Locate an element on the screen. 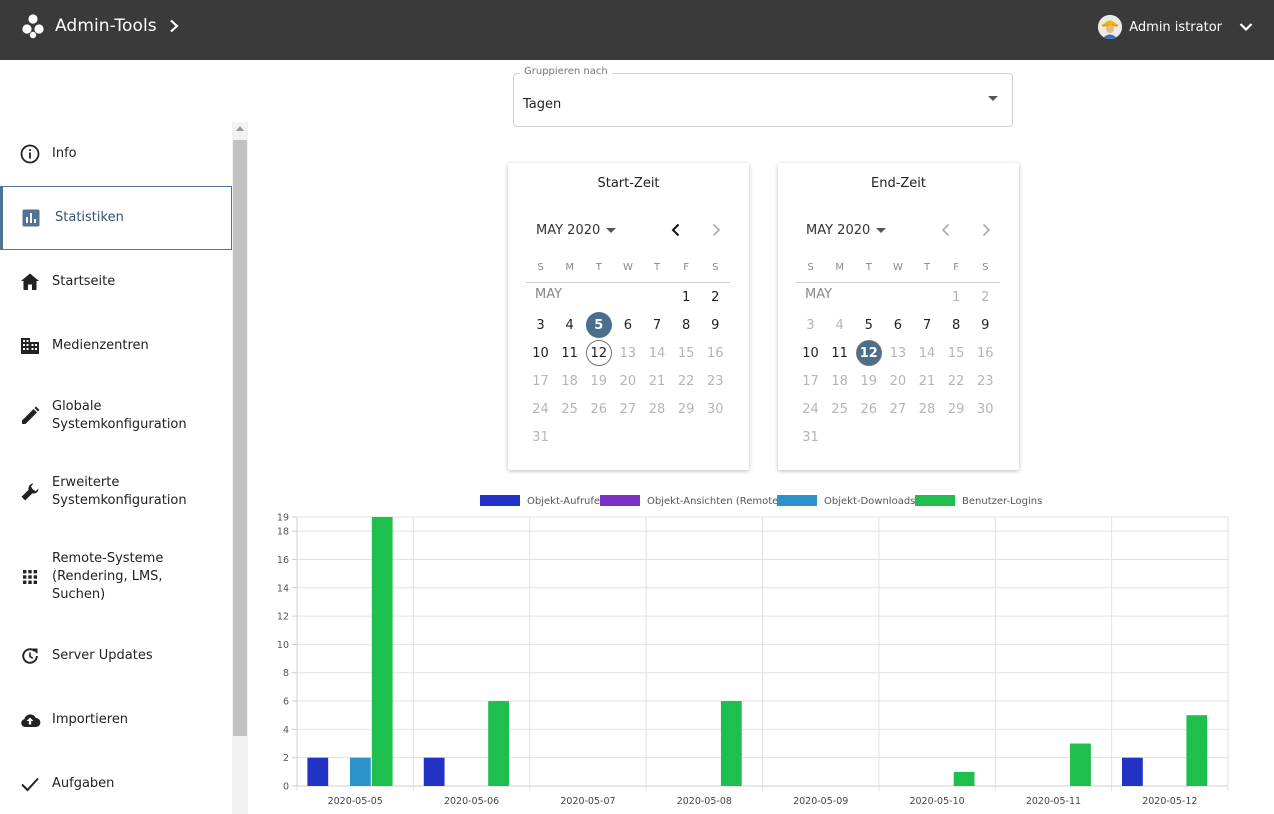 The width and height of the screenshot is (1274, 814). brand: Admin-Tools is located at coordinates (100, 26).